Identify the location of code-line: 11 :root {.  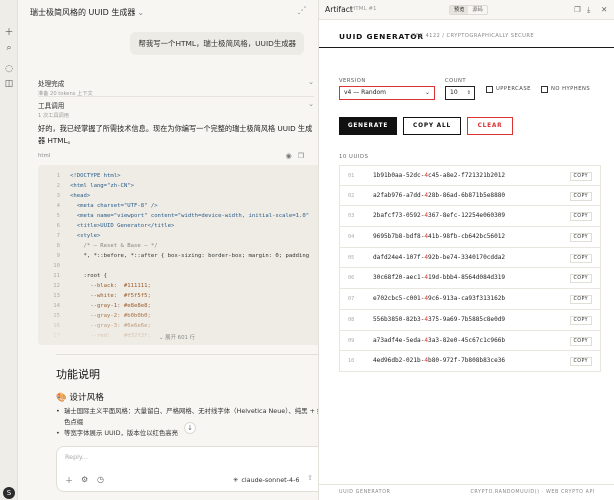
(182, 276).